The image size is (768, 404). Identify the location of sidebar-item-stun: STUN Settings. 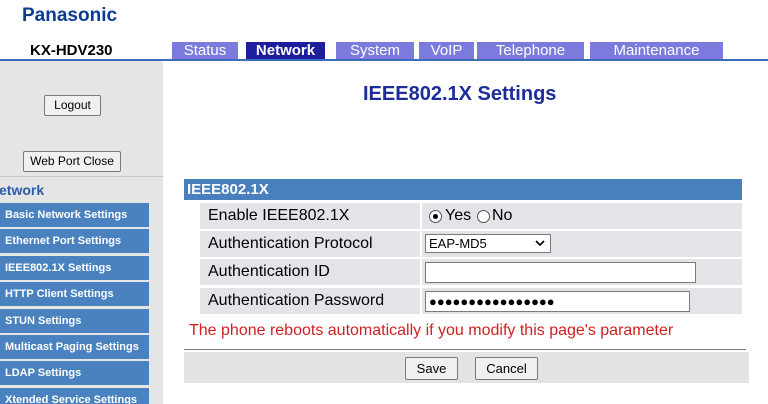
(74, 321).